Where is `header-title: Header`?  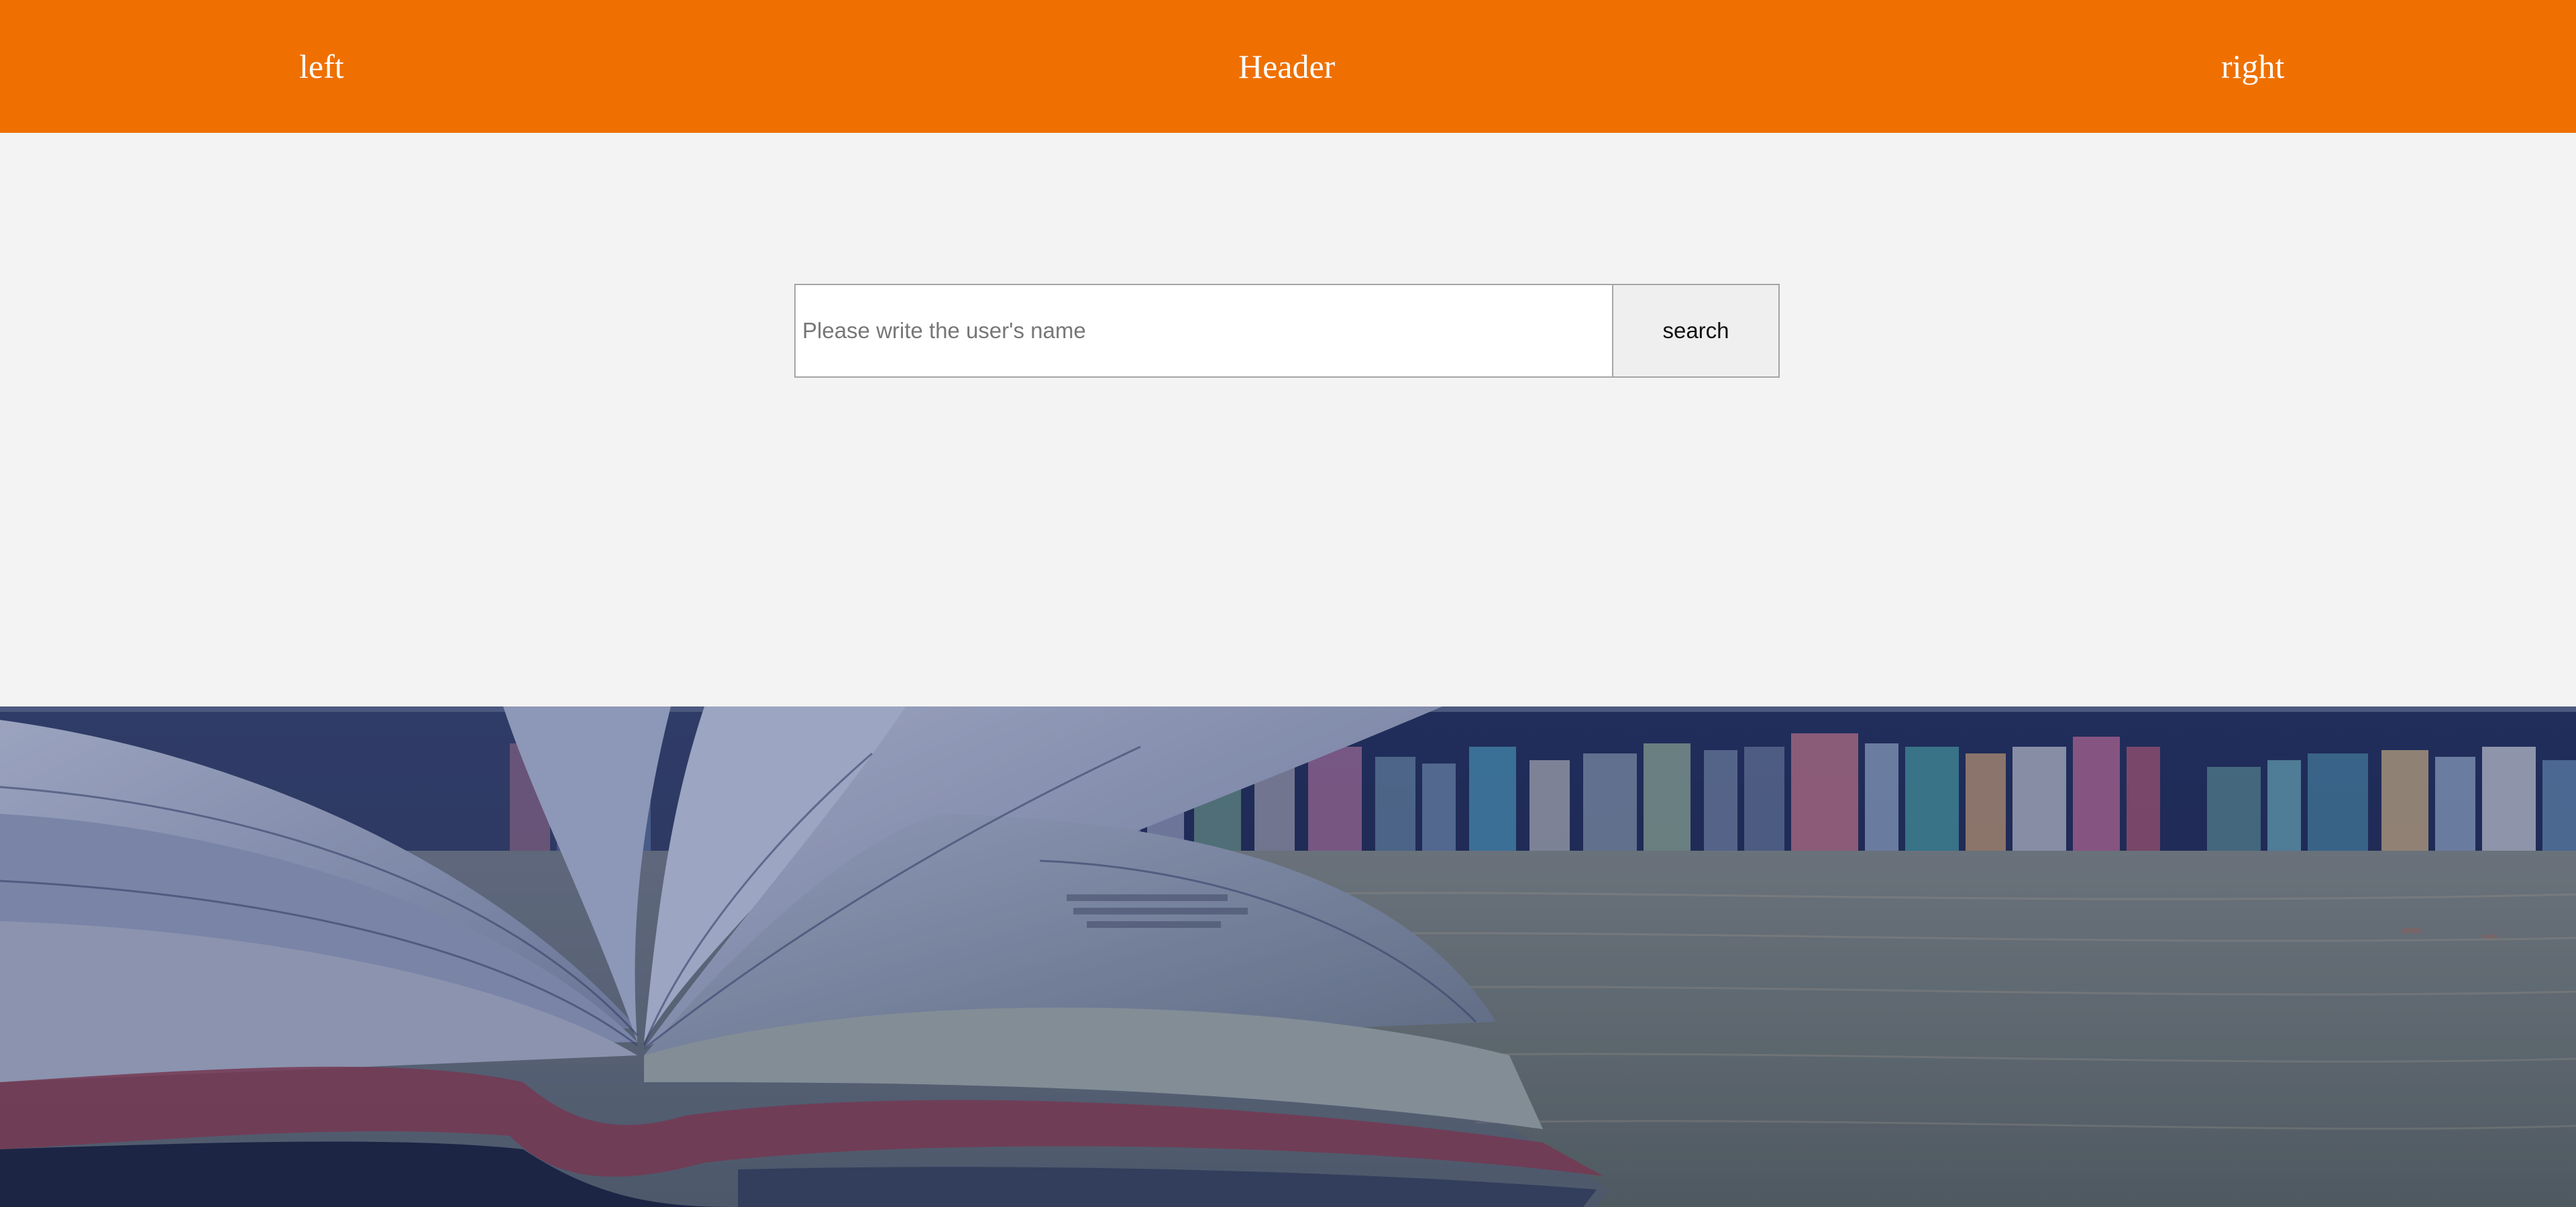 header-title: Header is located at coordinates (1287, 66).